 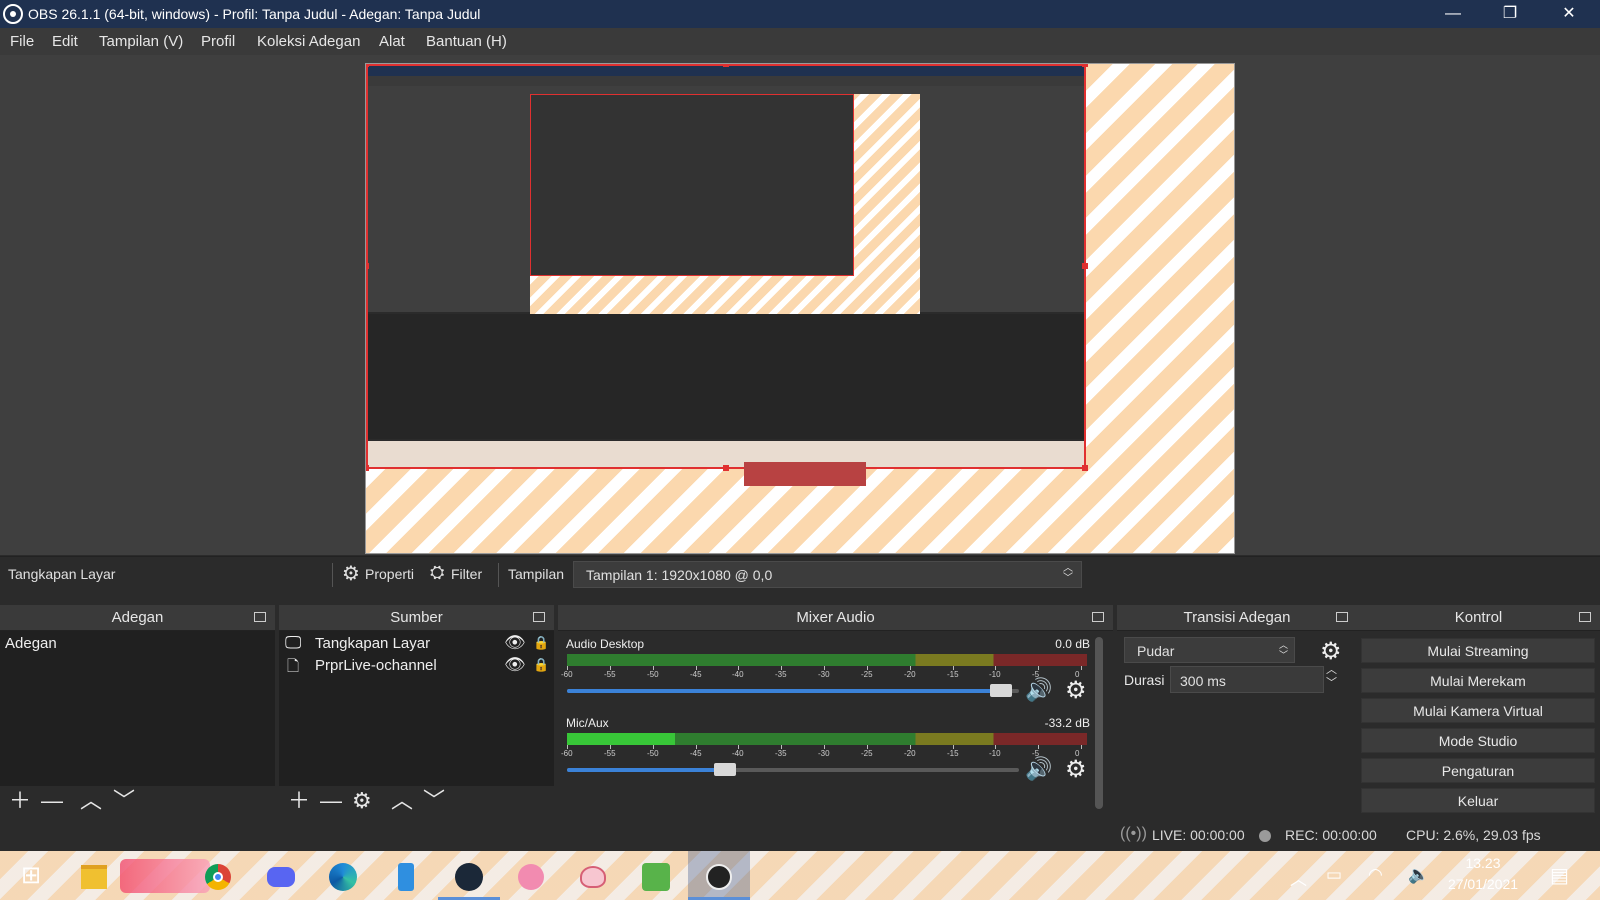 I want to click on mixer-scrollbar, so click(x=1099, y=723).